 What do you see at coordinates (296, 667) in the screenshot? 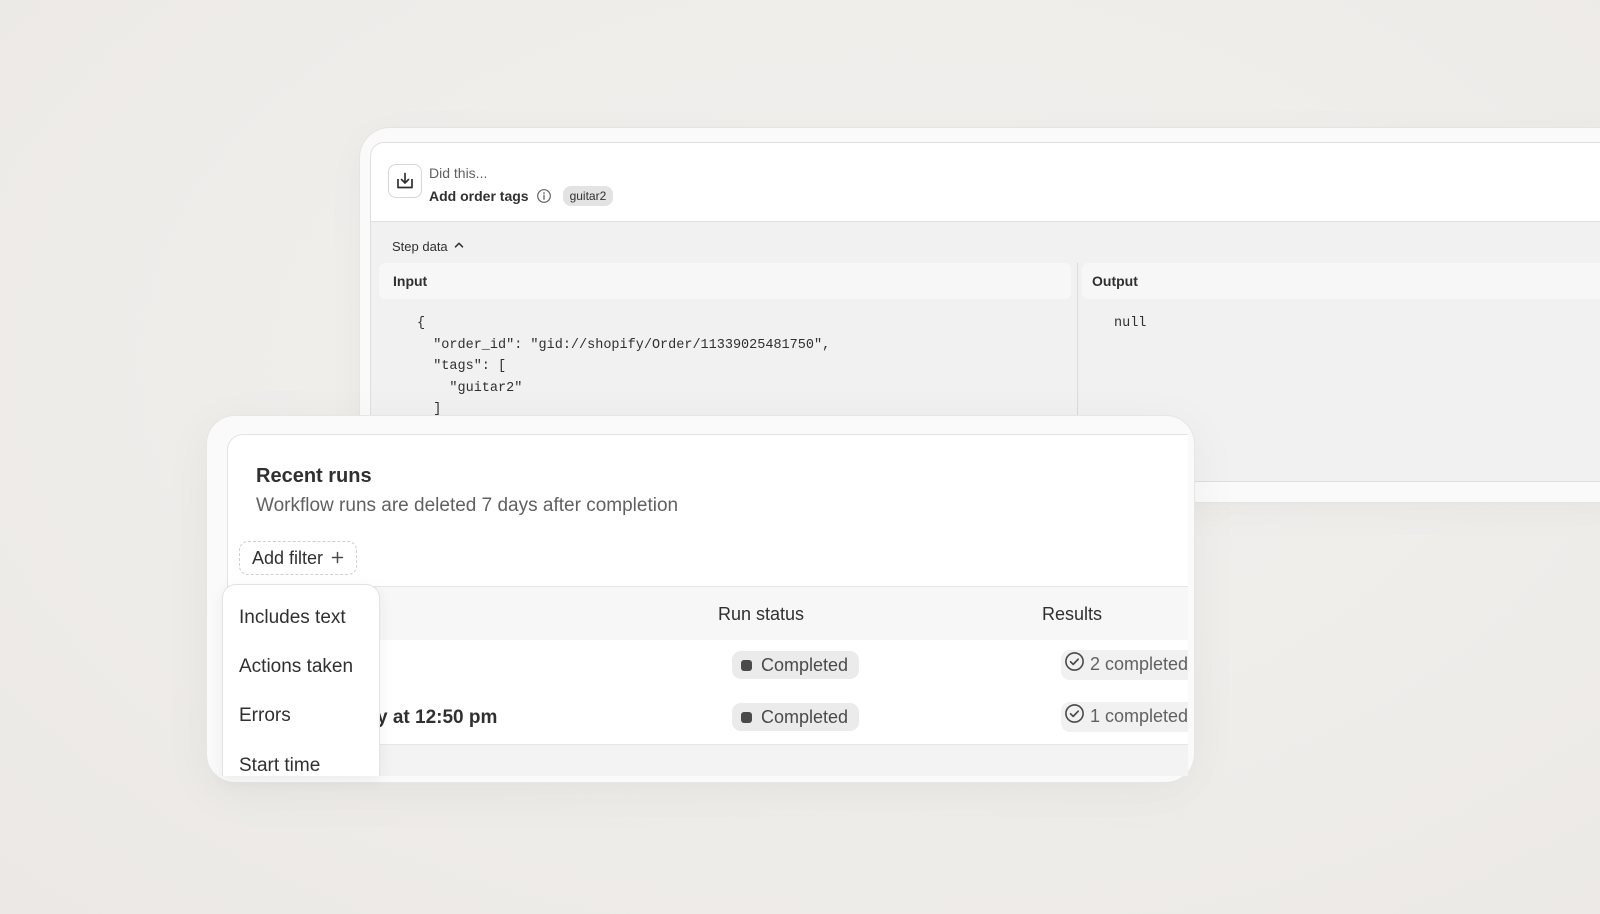
I see `filter-option-actions-taken: Actions taken` at bounding box center [296, 667].